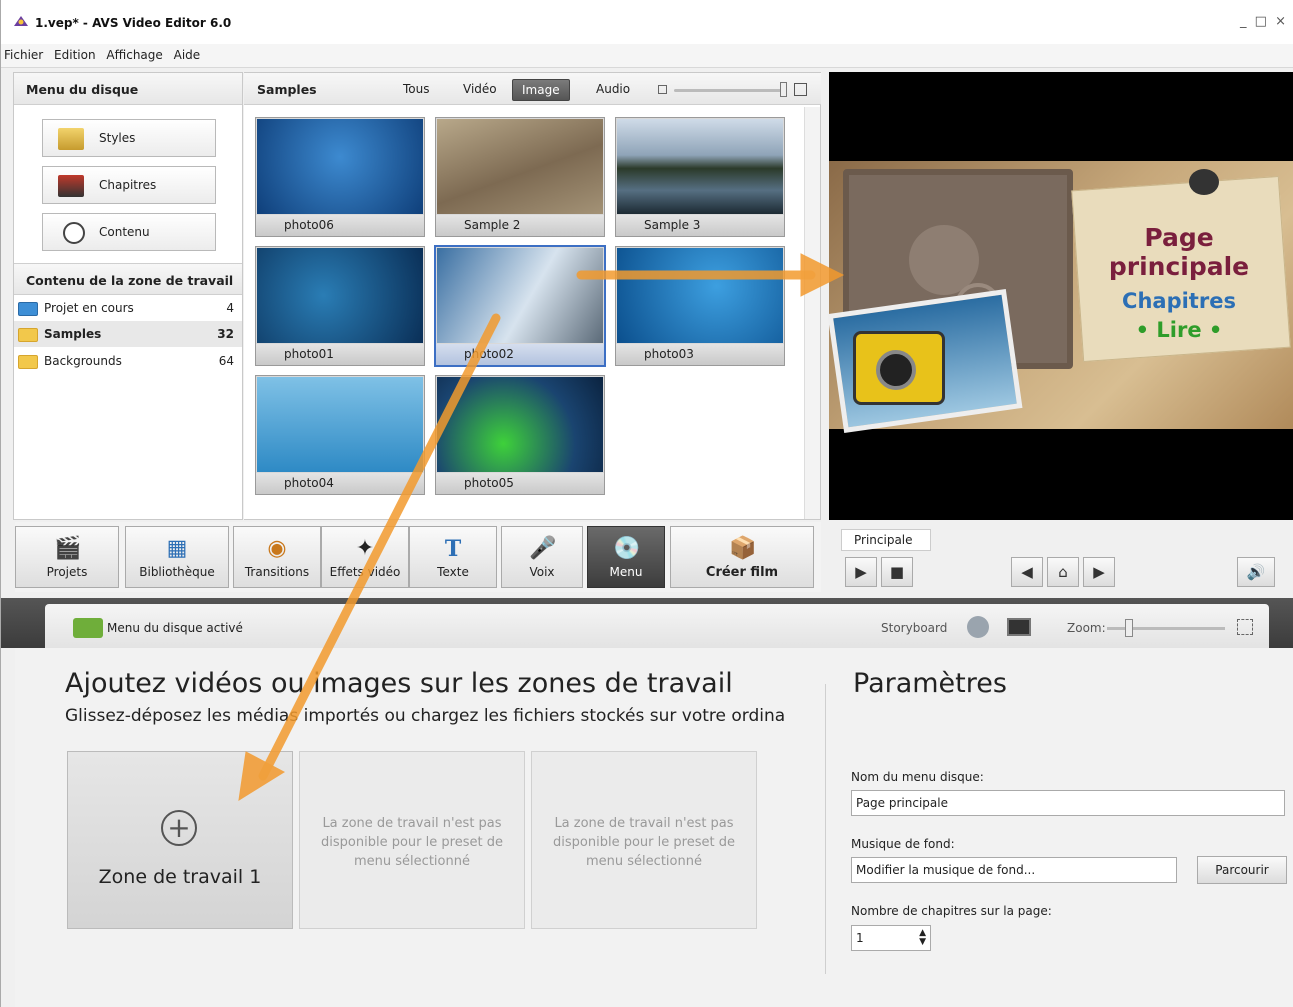 The height and width of the screenshot is (1007, 1293). What do you see at coordinates (822, 275) in the screenshot?
I see `arrowhead-preview` at bounding box center [822, 275].